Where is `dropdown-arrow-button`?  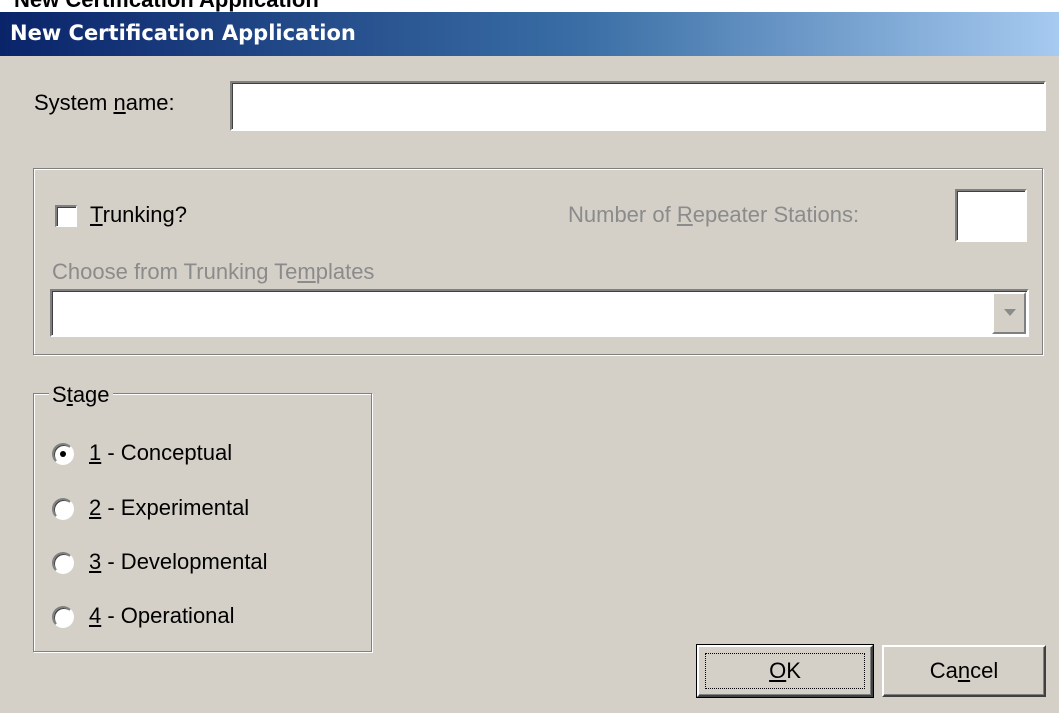
dropdown-arrow-button is located at coordinates (1009, 313).